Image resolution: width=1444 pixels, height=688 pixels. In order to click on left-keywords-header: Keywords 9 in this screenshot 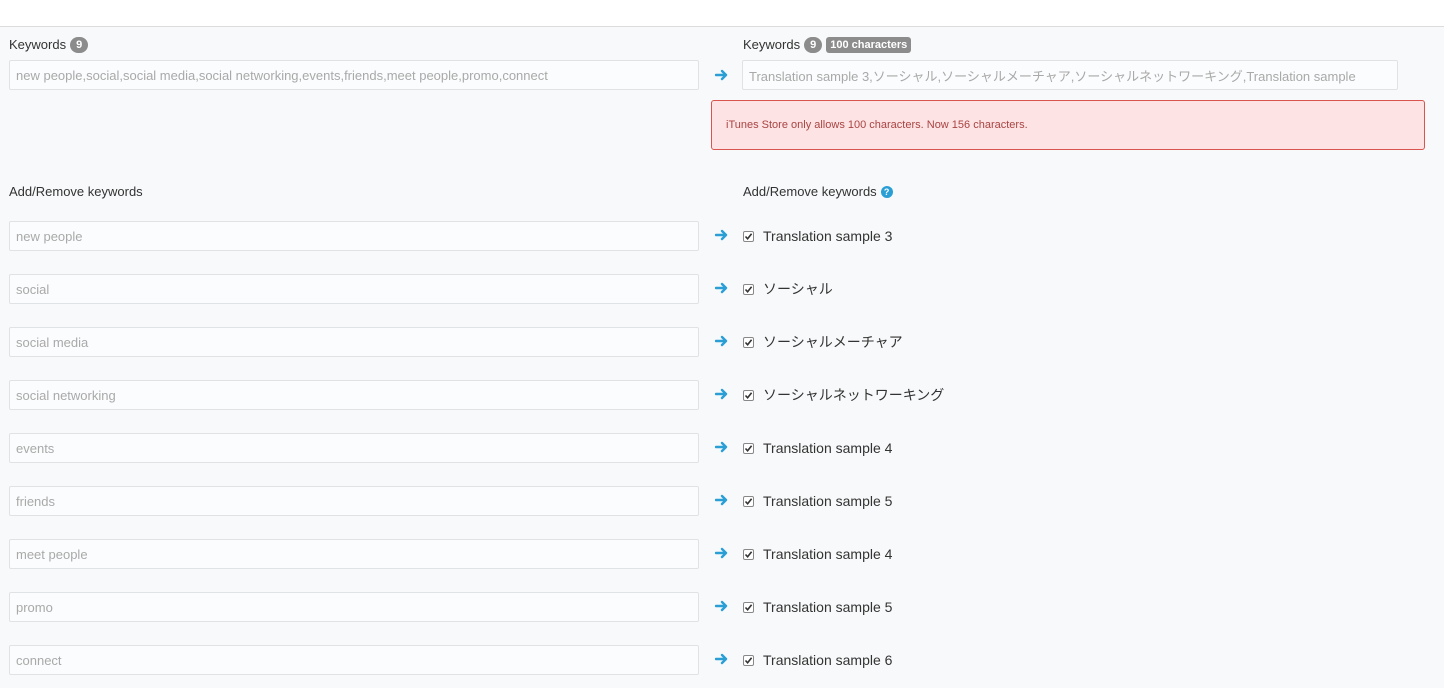, I will do `click(49, 45)`.